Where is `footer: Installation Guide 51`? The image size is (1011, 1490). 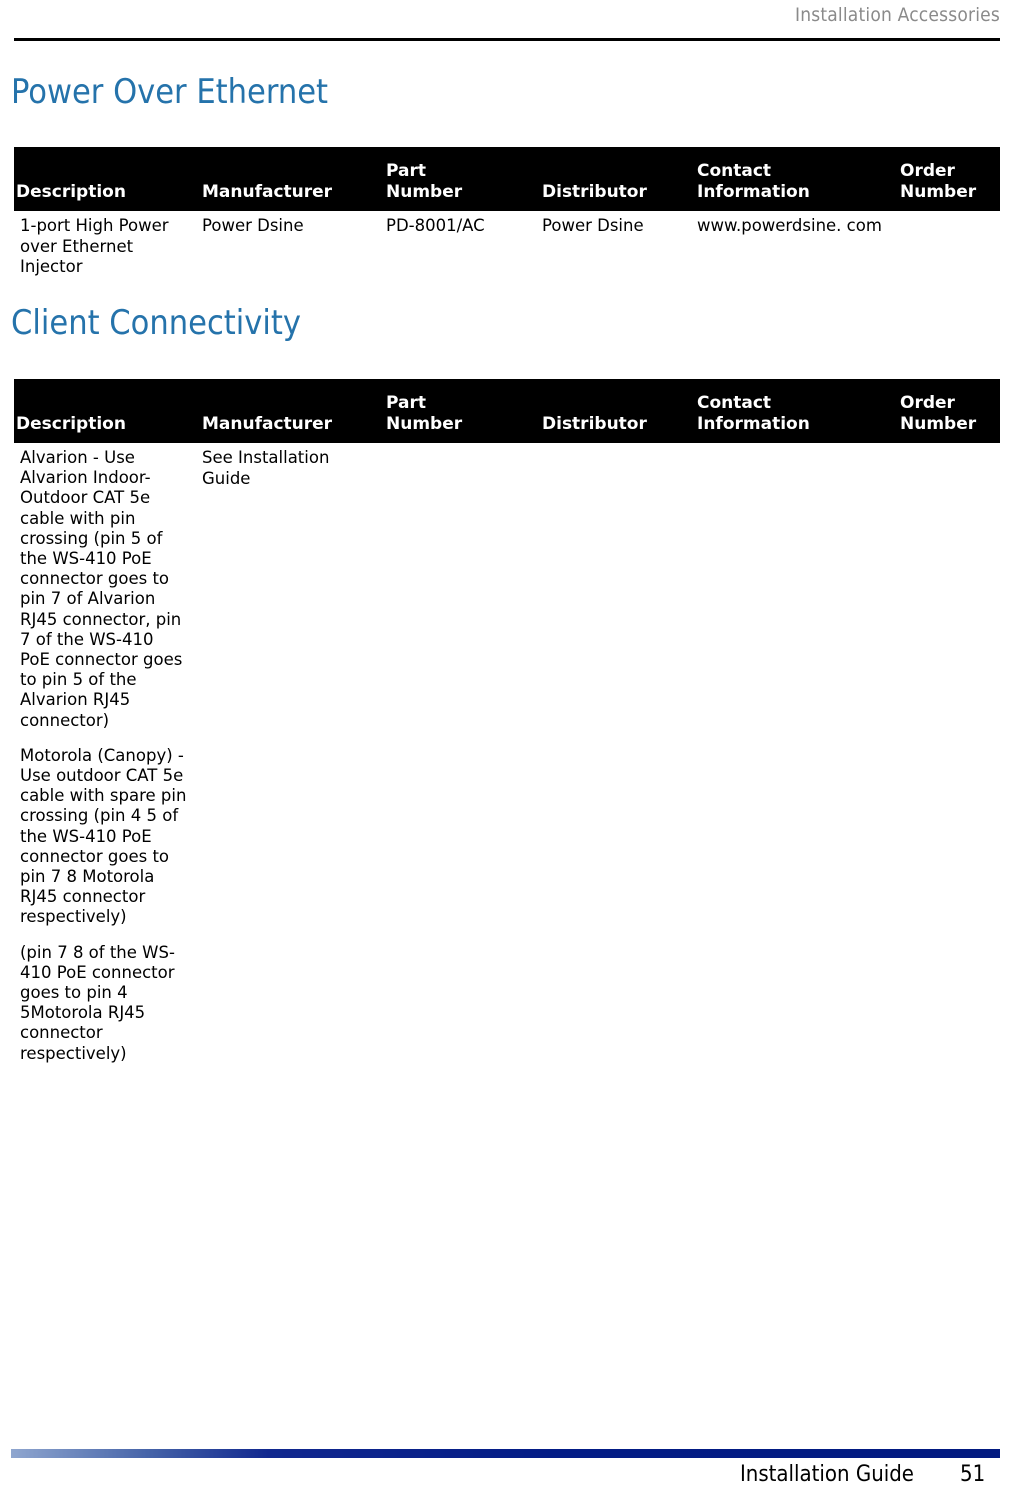
footer: Installation Guide 51 is located at coordinates (870, 1475).